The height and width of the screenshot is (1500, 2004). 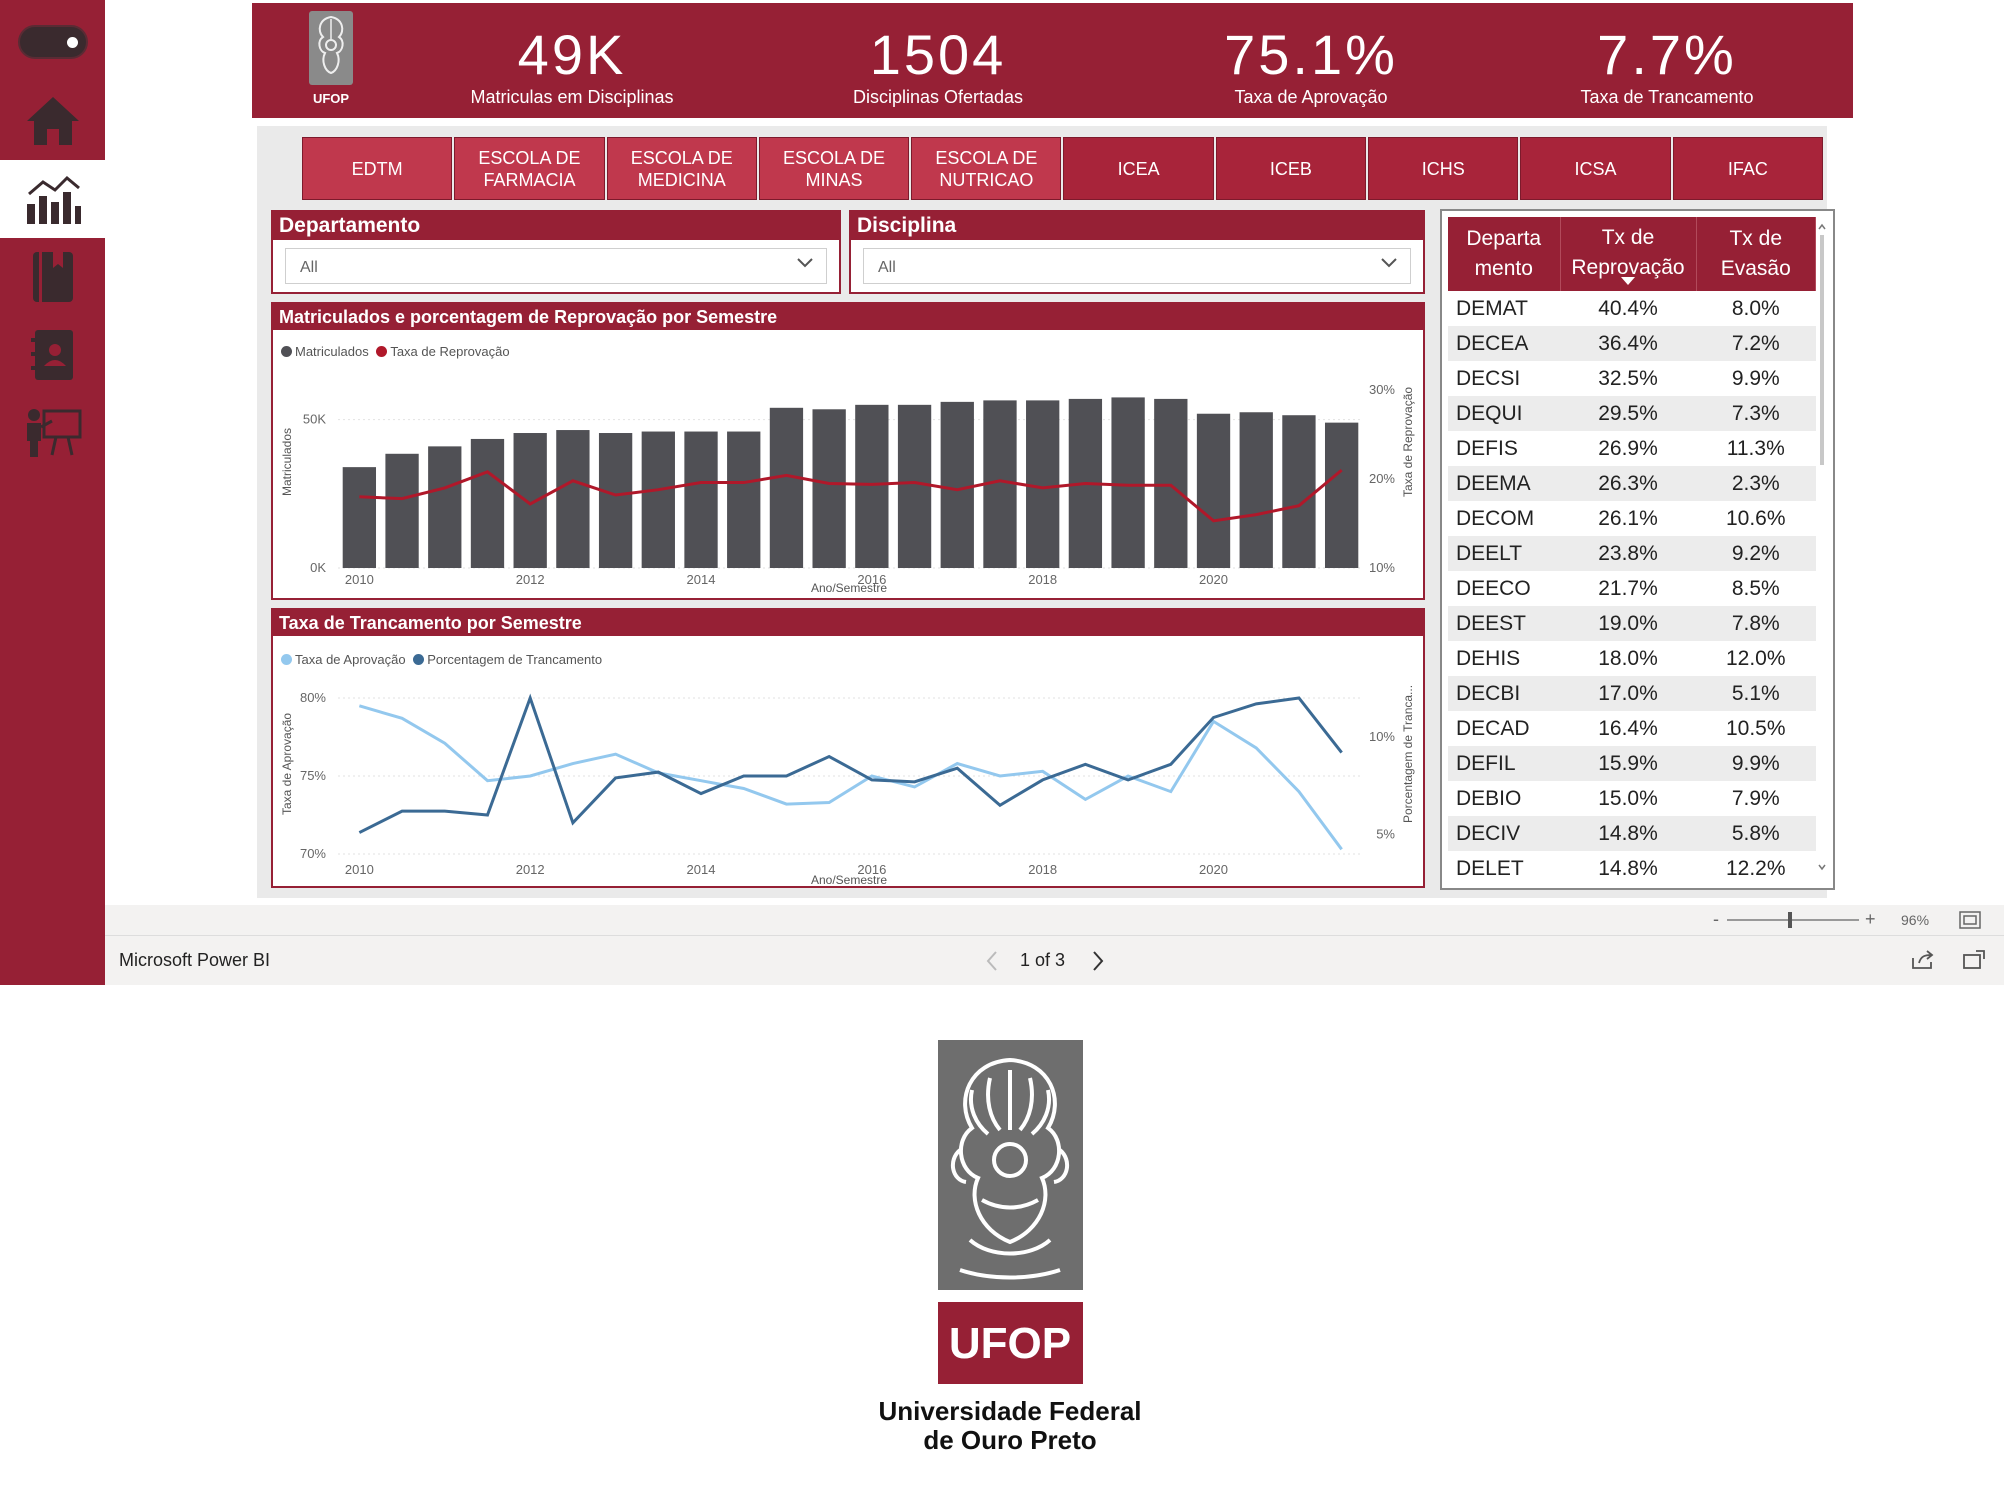 I want to click on table-row: DECSI 32.5% 9.9%, so click(x=1632, y=378).